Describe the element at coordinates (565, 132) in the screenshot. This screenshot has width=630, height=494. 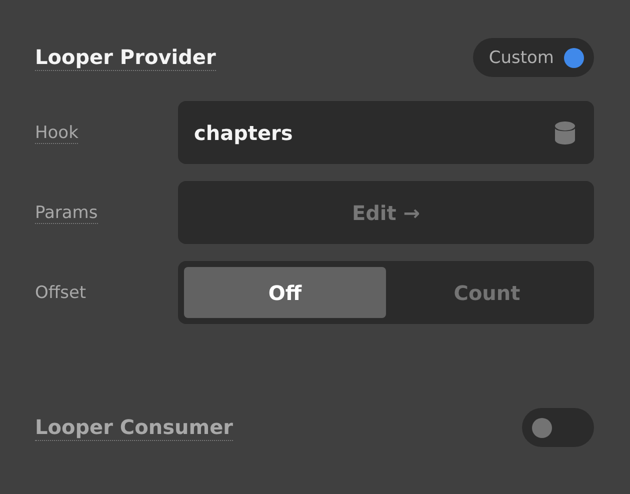
I see `database-icon` at that location.